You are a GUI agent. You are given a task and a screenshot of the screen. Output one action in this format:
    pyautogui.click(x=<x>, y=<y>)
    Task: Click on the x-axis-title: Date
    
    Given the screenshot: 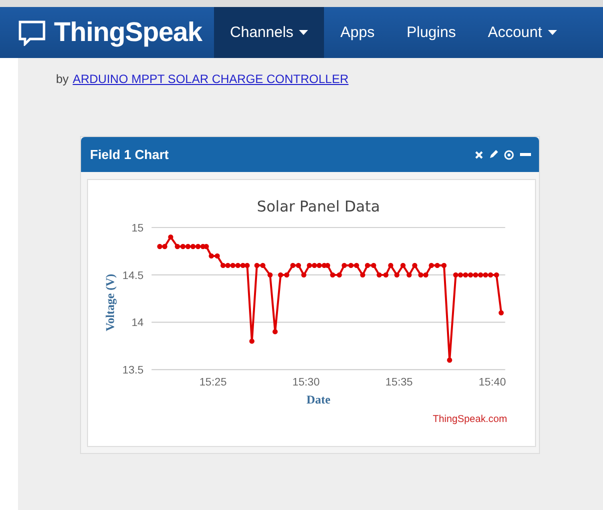 What is the action you would take?
    pyautogui.click(x=318, y=399)
    